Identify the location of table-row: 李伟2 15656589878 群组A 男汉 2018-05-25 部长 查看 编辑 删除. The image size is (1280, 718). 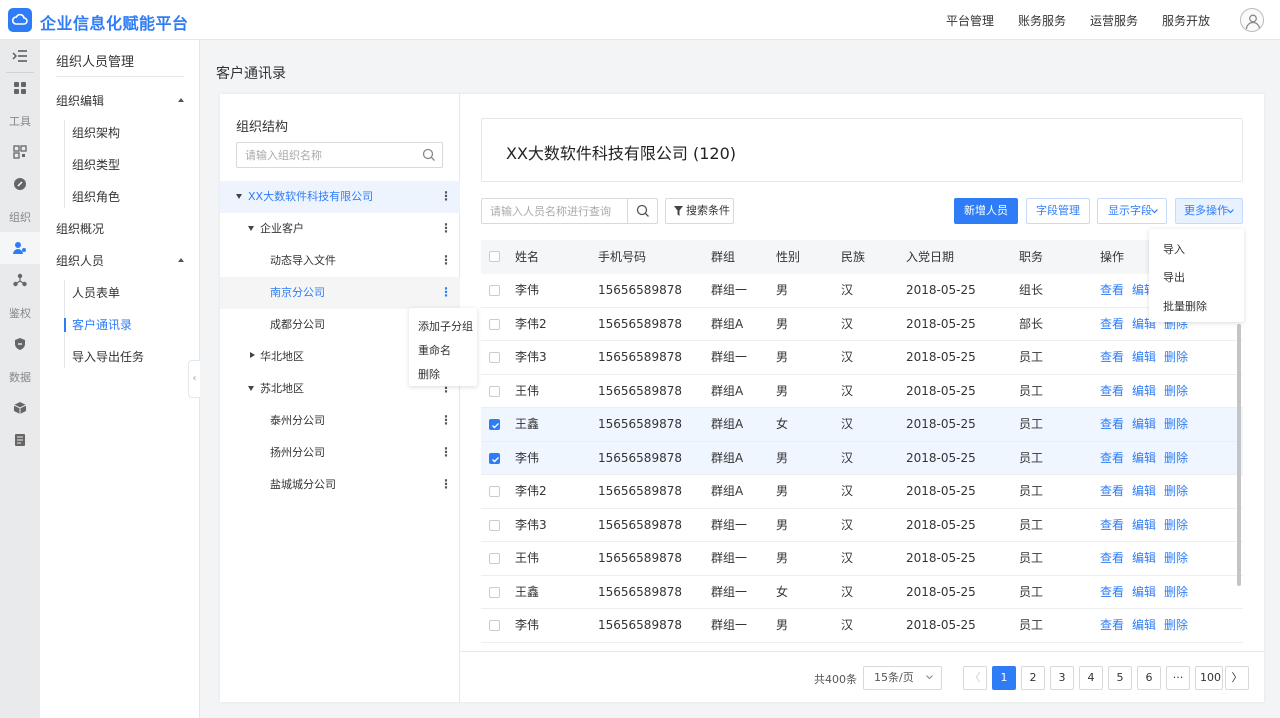
(862, 324).